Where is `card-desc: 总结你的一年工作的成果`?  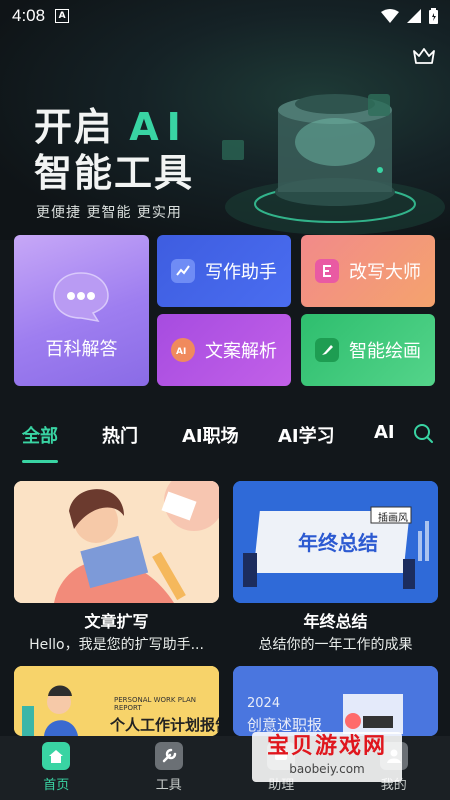 card-desc: 总结你的一年工作的成果 is located at coordinates (335, 645).